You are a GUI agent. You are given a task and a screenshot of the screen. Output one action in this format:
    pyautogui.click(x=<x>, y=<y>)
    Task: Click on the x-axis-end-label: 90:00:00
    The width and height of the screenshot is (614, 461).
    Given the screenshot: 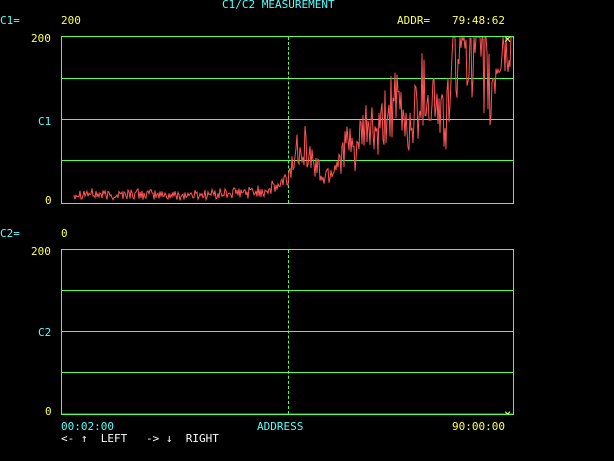 What is the action you would take?
    pyautogui.click(x=478, y=426)
    